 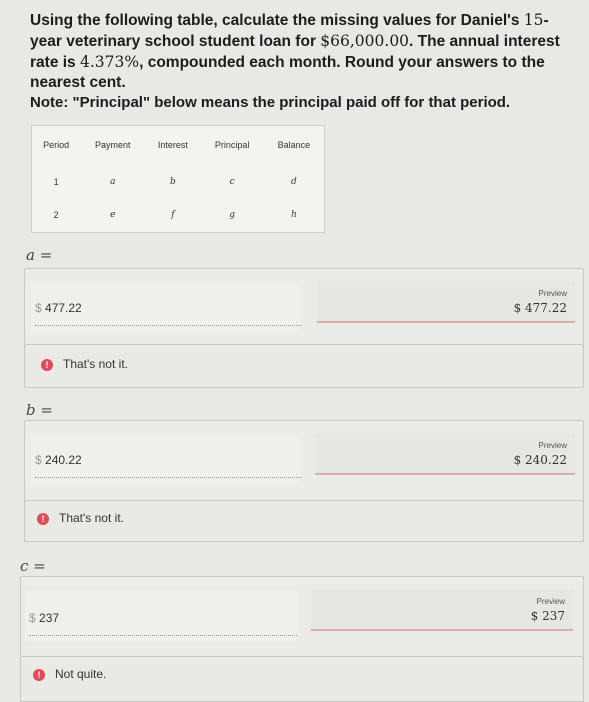 What do you see at coordinates (540, 308) in the screenshot?
I see `preview-value: $ 477.22` at bounding box center [540, 308].